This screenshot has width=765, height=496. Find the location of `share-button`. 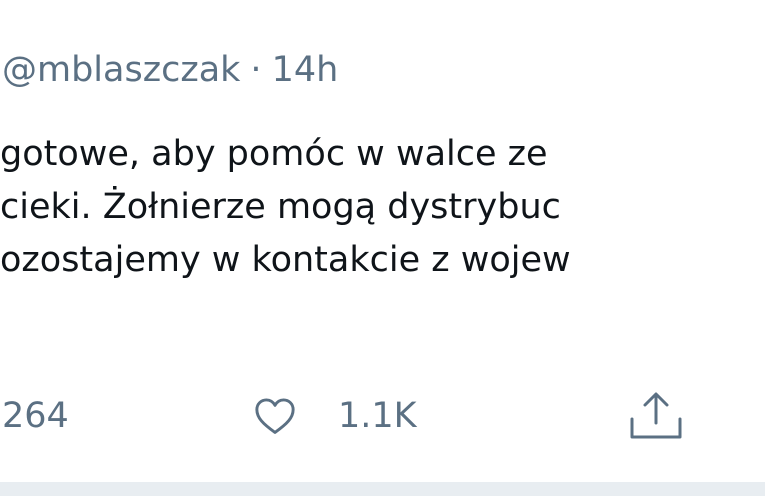

share-button is located at coordinates (656, 416).